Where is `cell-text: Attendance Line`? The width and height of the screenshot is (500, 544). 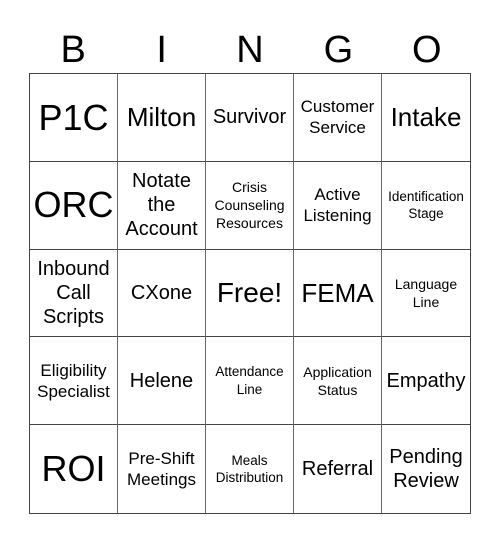
cell-text: Attendance Line is located at coordinates (249, 380).